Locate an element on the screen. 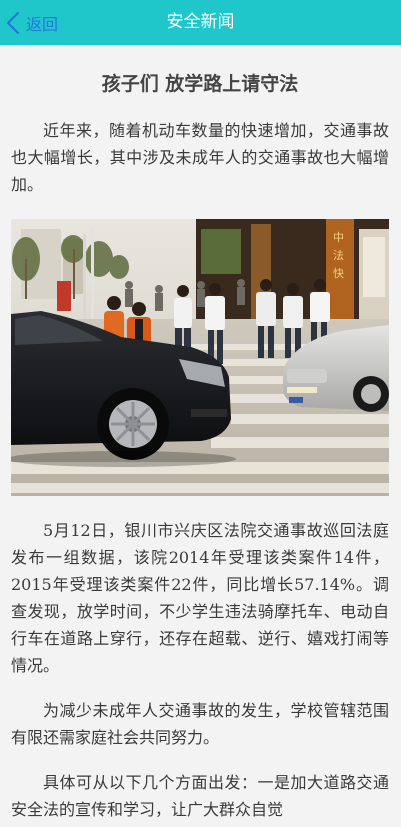  svg-text: 法 is located at coordinates (338, 255).